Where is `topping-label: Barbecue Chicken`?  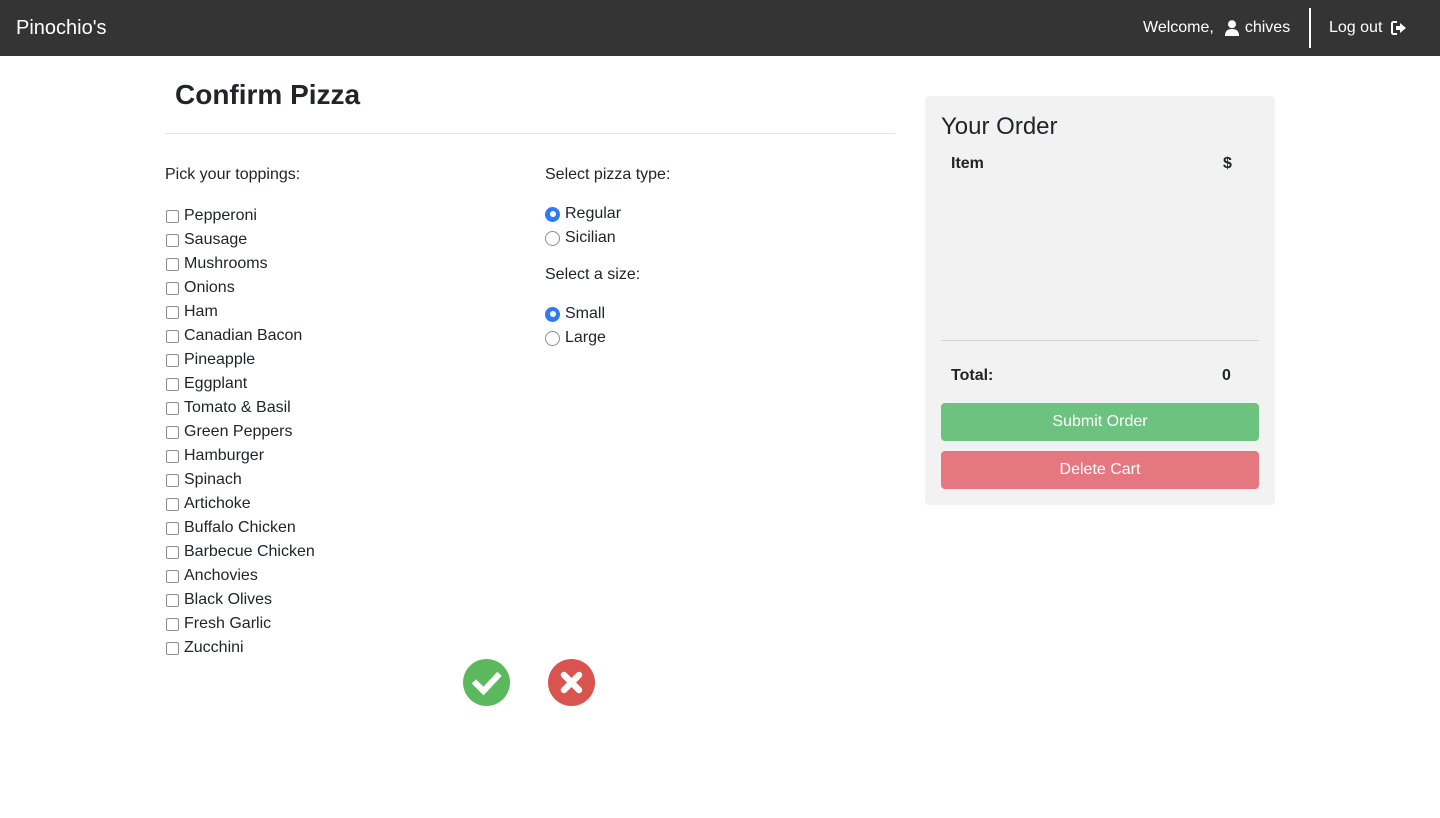
topping-label: Barbecue Chicken is located at coordinates (249, 551).